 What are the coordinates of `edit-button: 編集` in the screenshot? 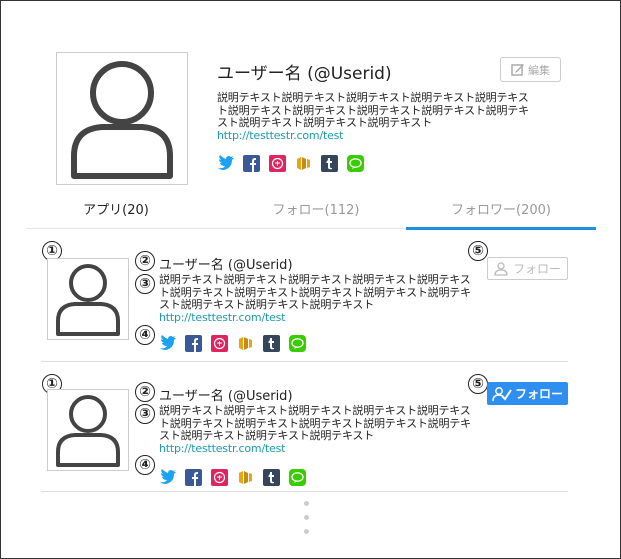 It's located at (530, 69).